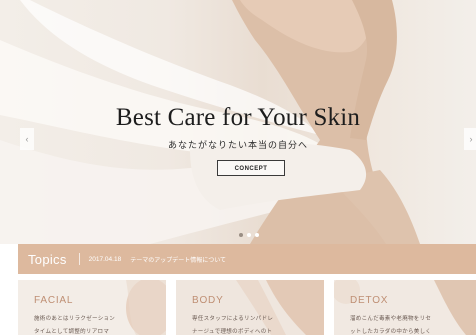 The width and height of the screenshot is (476, 335). I want to click on card-description: 施術のあとはリラクゼーション, so click(75, 319).